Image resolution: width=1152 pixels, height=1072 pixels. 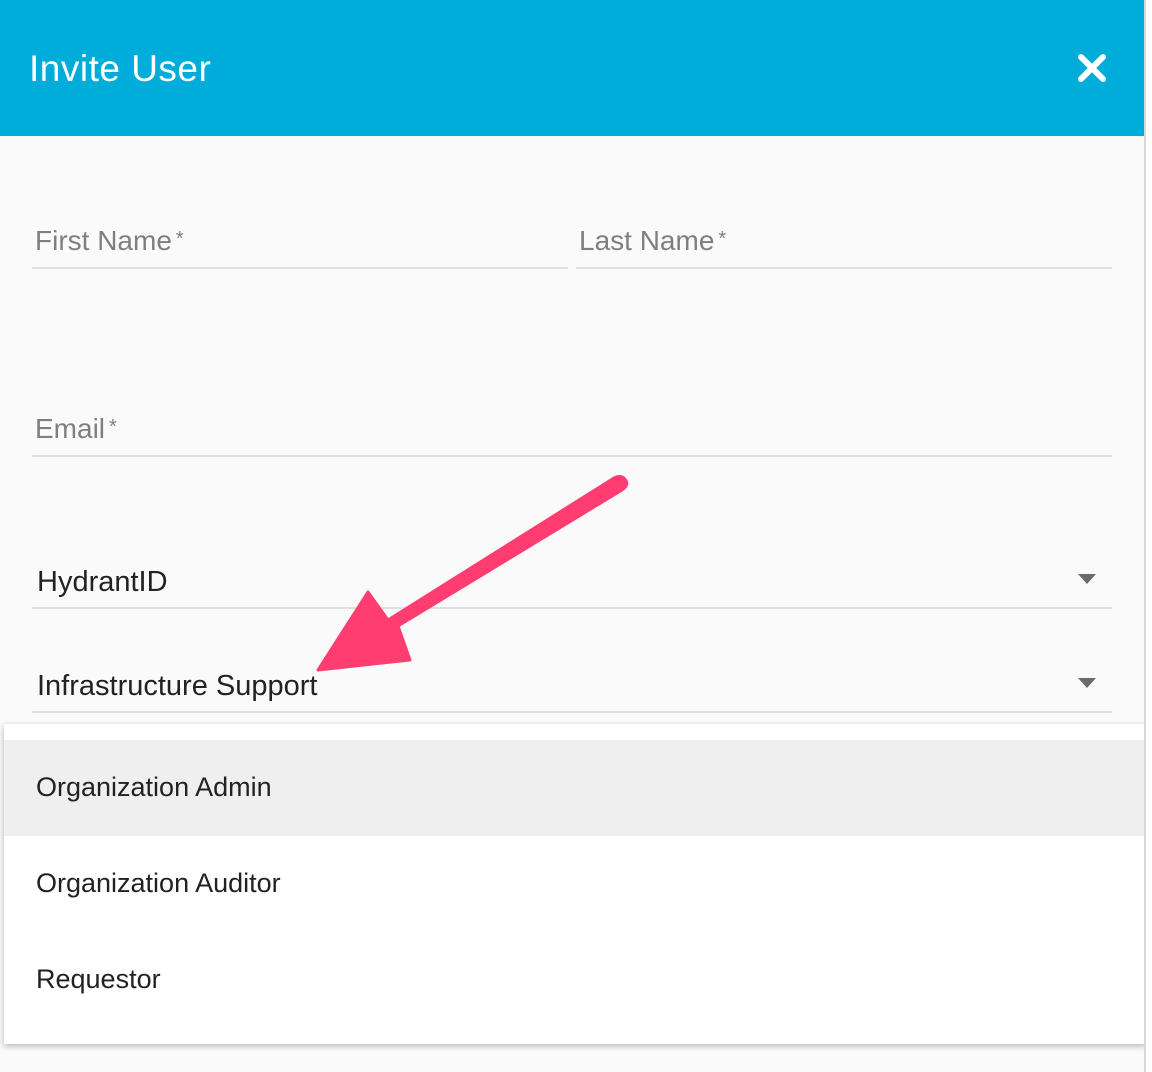 I want to click on email-label: Email *, so click(x=76, y=428).